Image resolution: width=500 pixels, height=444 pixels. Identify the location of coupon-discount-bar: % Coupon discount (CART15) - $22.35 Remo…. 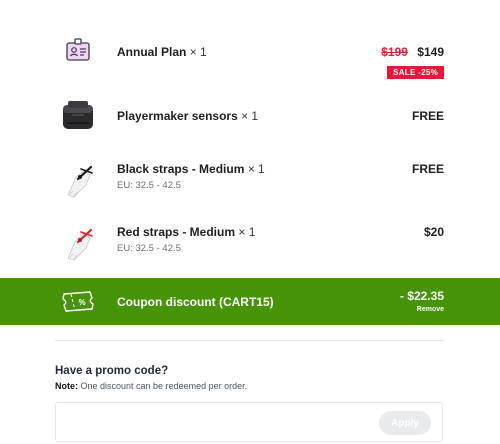
(250, 301).